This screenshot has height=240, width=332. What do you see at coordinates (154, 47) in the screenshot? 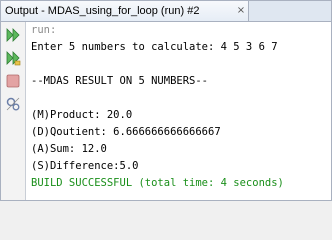
I see `console-line: Enter 5 numbers to calculate: 4 5 3 6 7` at bounding box center [154, 47].